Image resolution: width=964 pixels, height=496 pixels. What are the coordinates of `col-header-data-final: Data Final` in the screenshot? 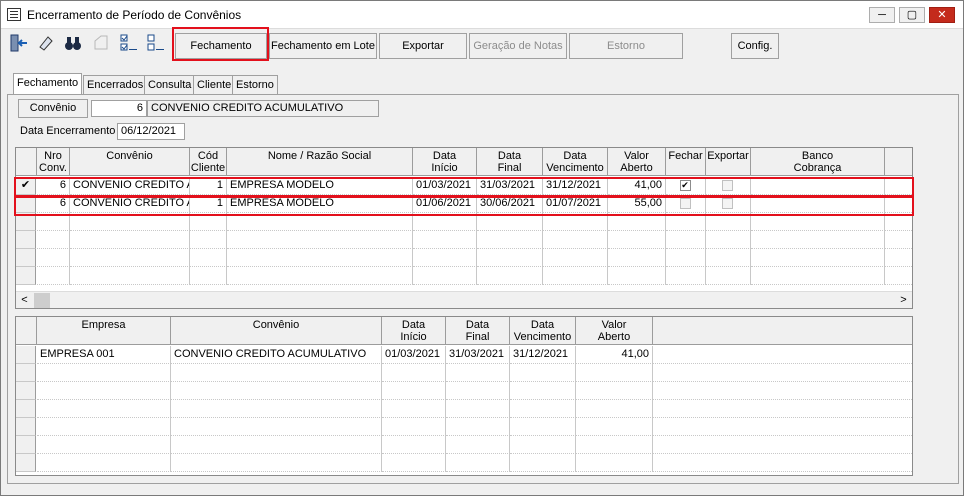 It's located at (510, 162).